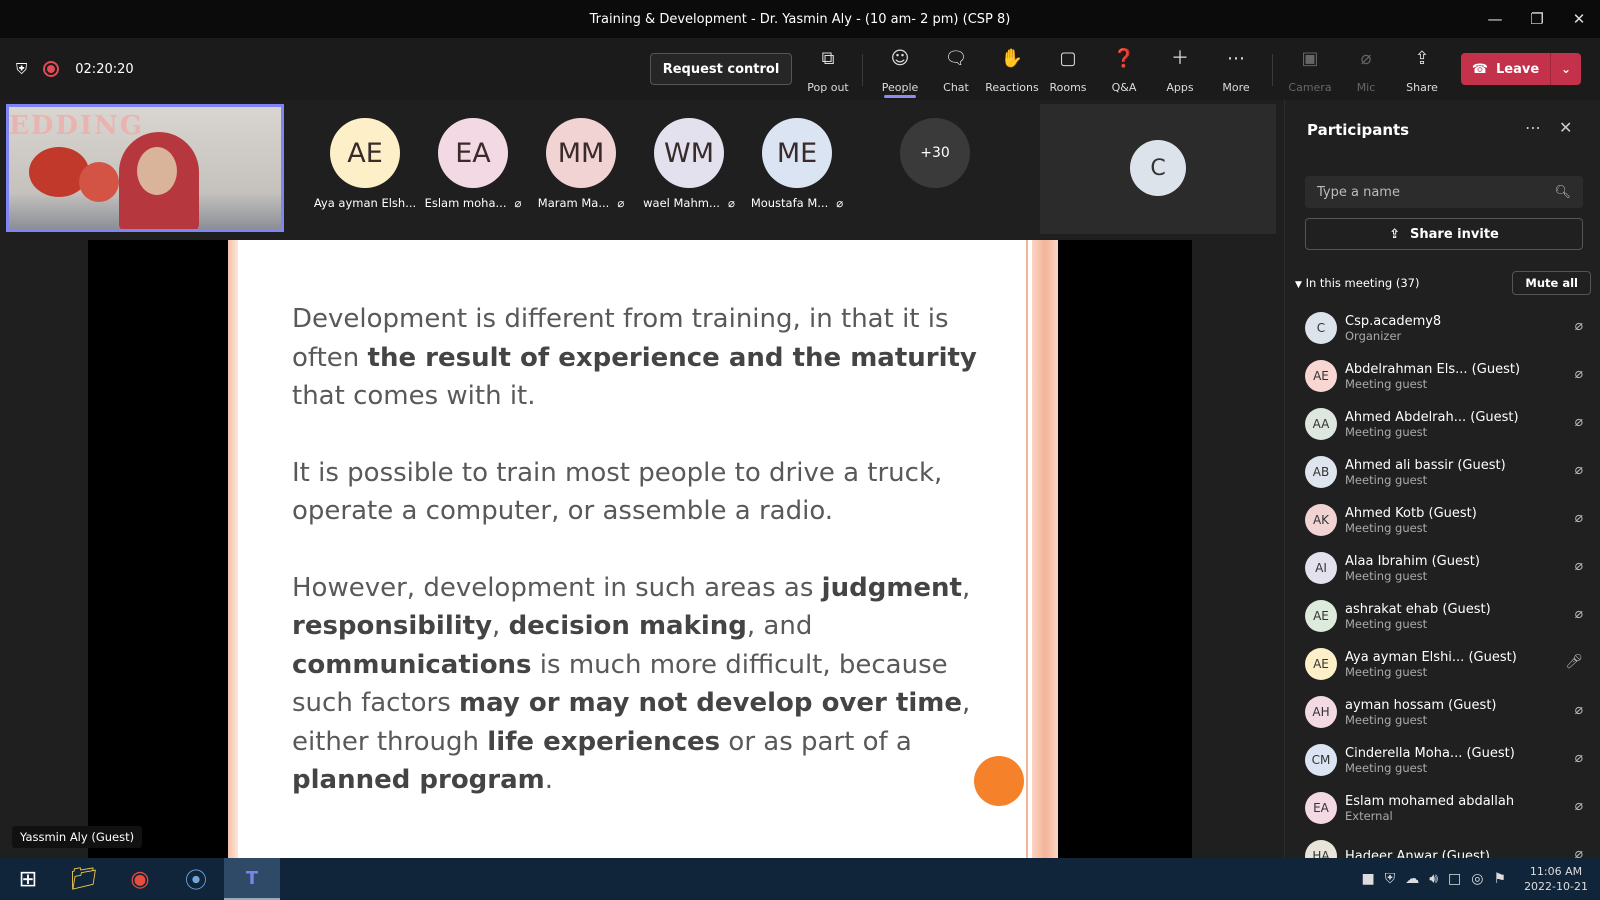 The width and height of the screenshot is (1600, 900). What do you see at coordinates (1551, 283) in the screenshot?
I see `mute-all-button: Mute all` at bounding box center [1551, 283].